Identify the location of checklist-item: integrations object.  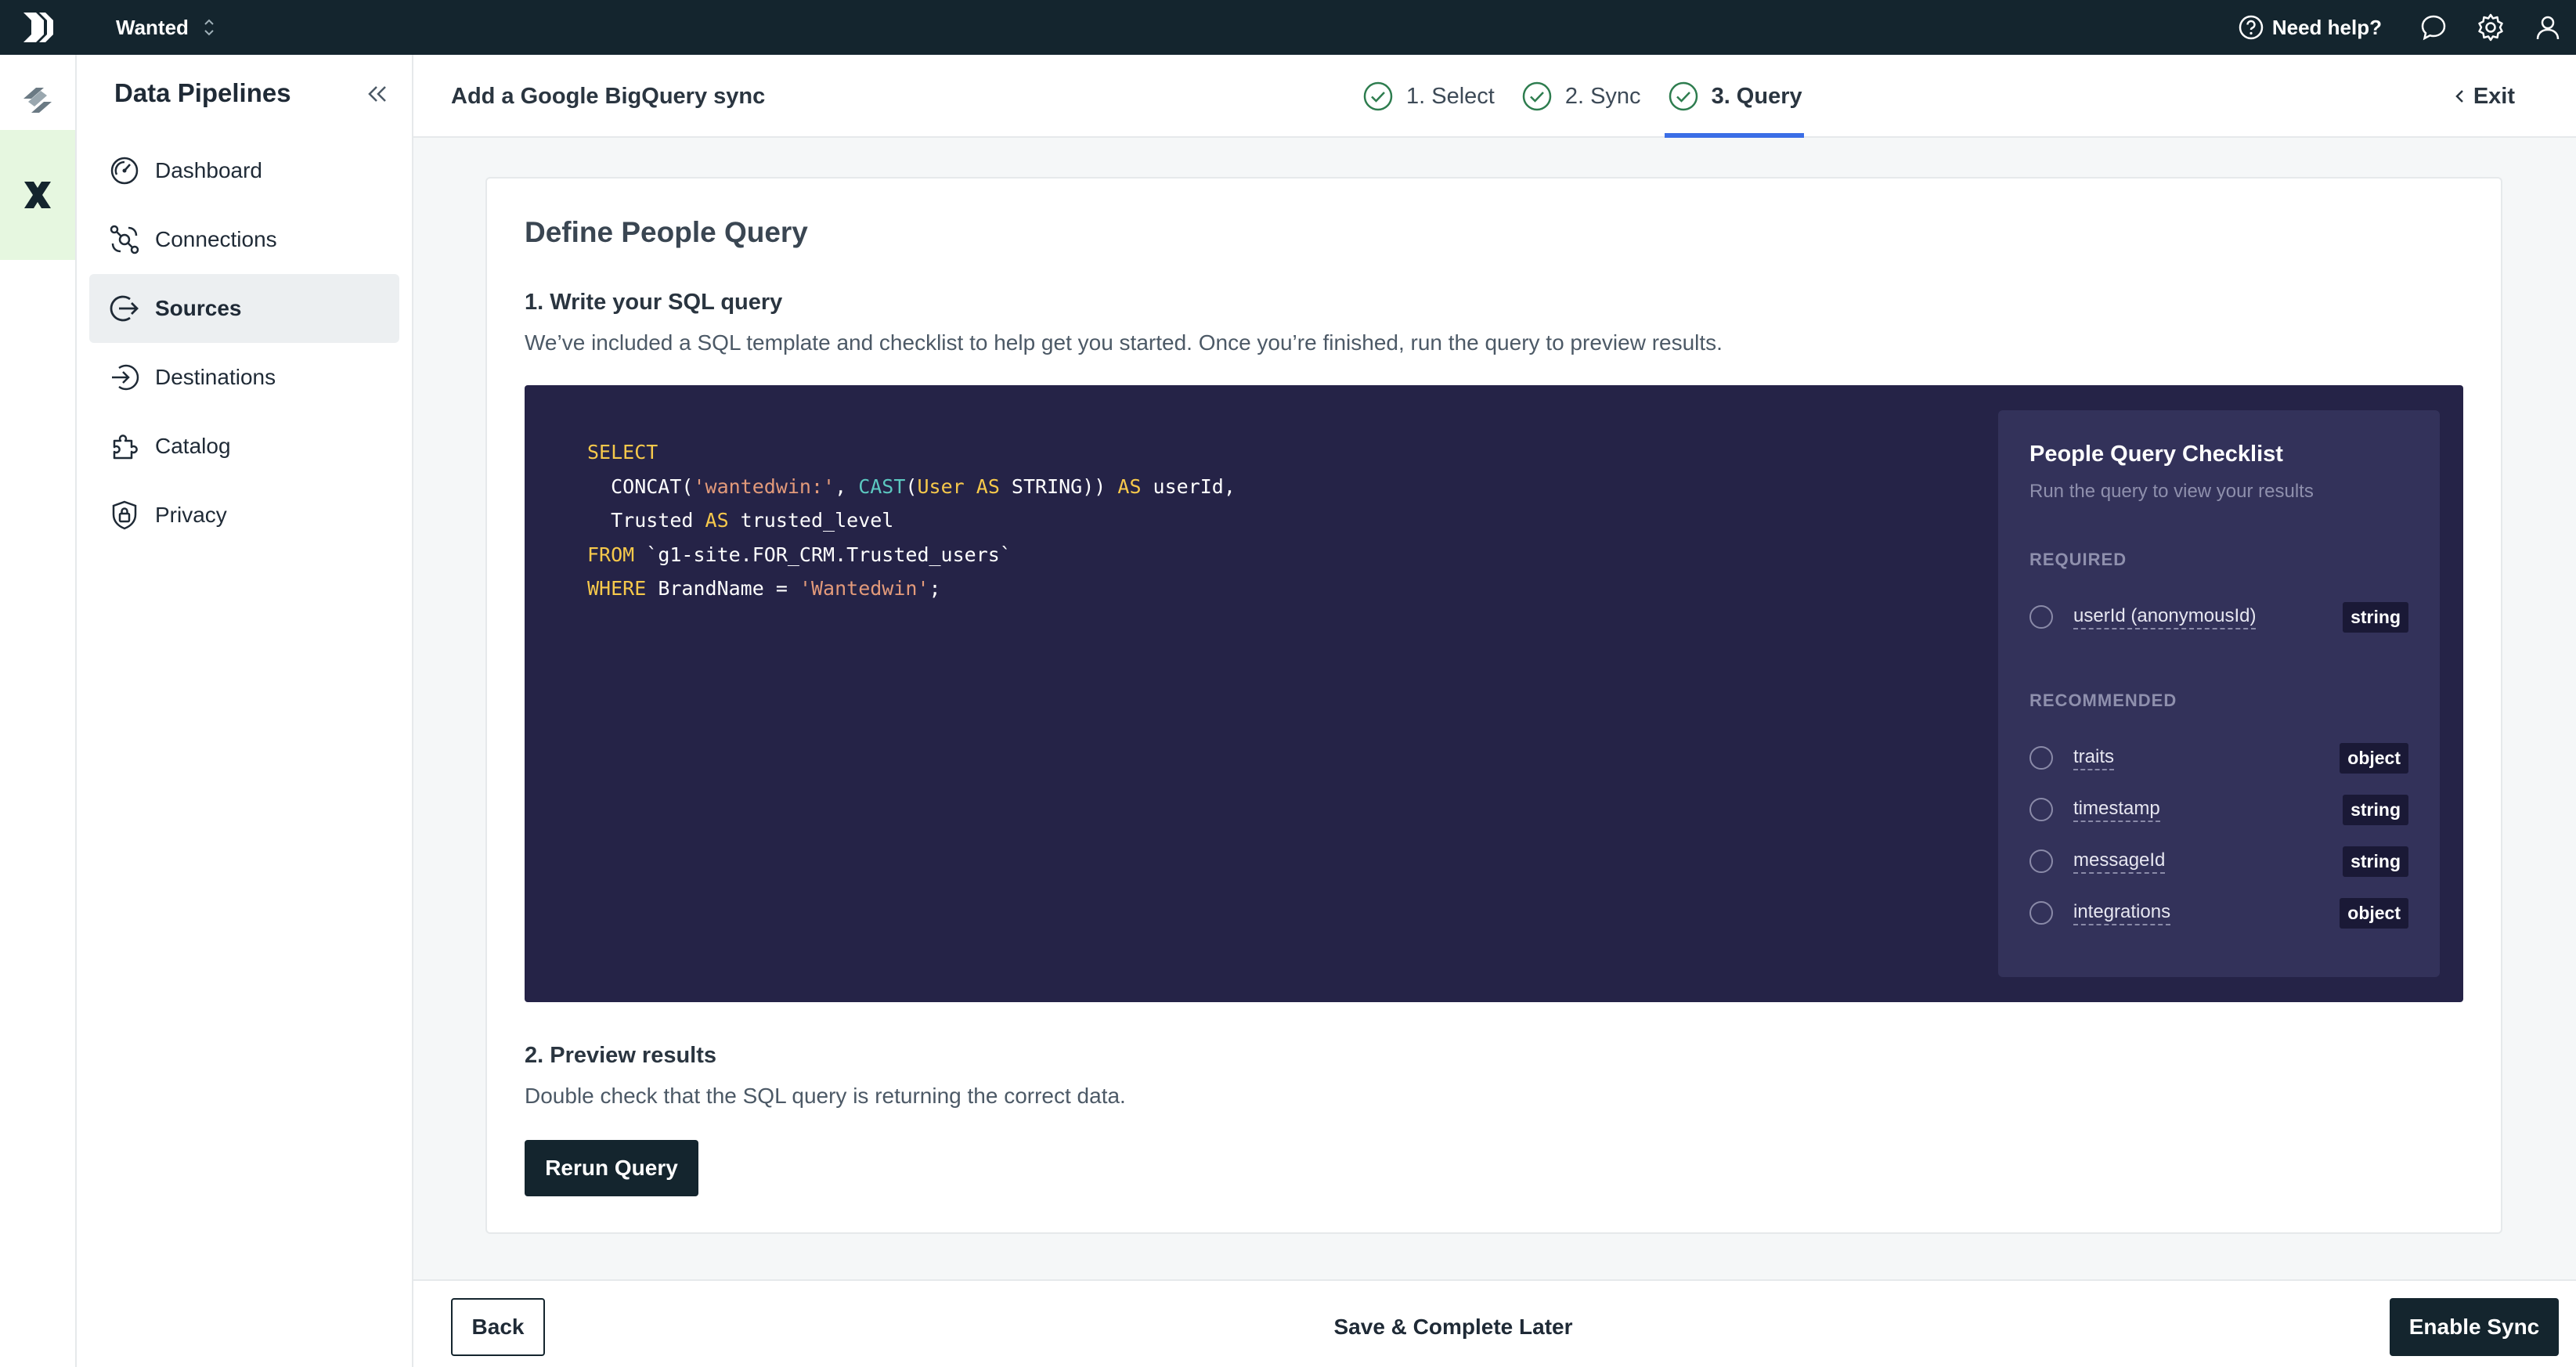
(2218, 913).